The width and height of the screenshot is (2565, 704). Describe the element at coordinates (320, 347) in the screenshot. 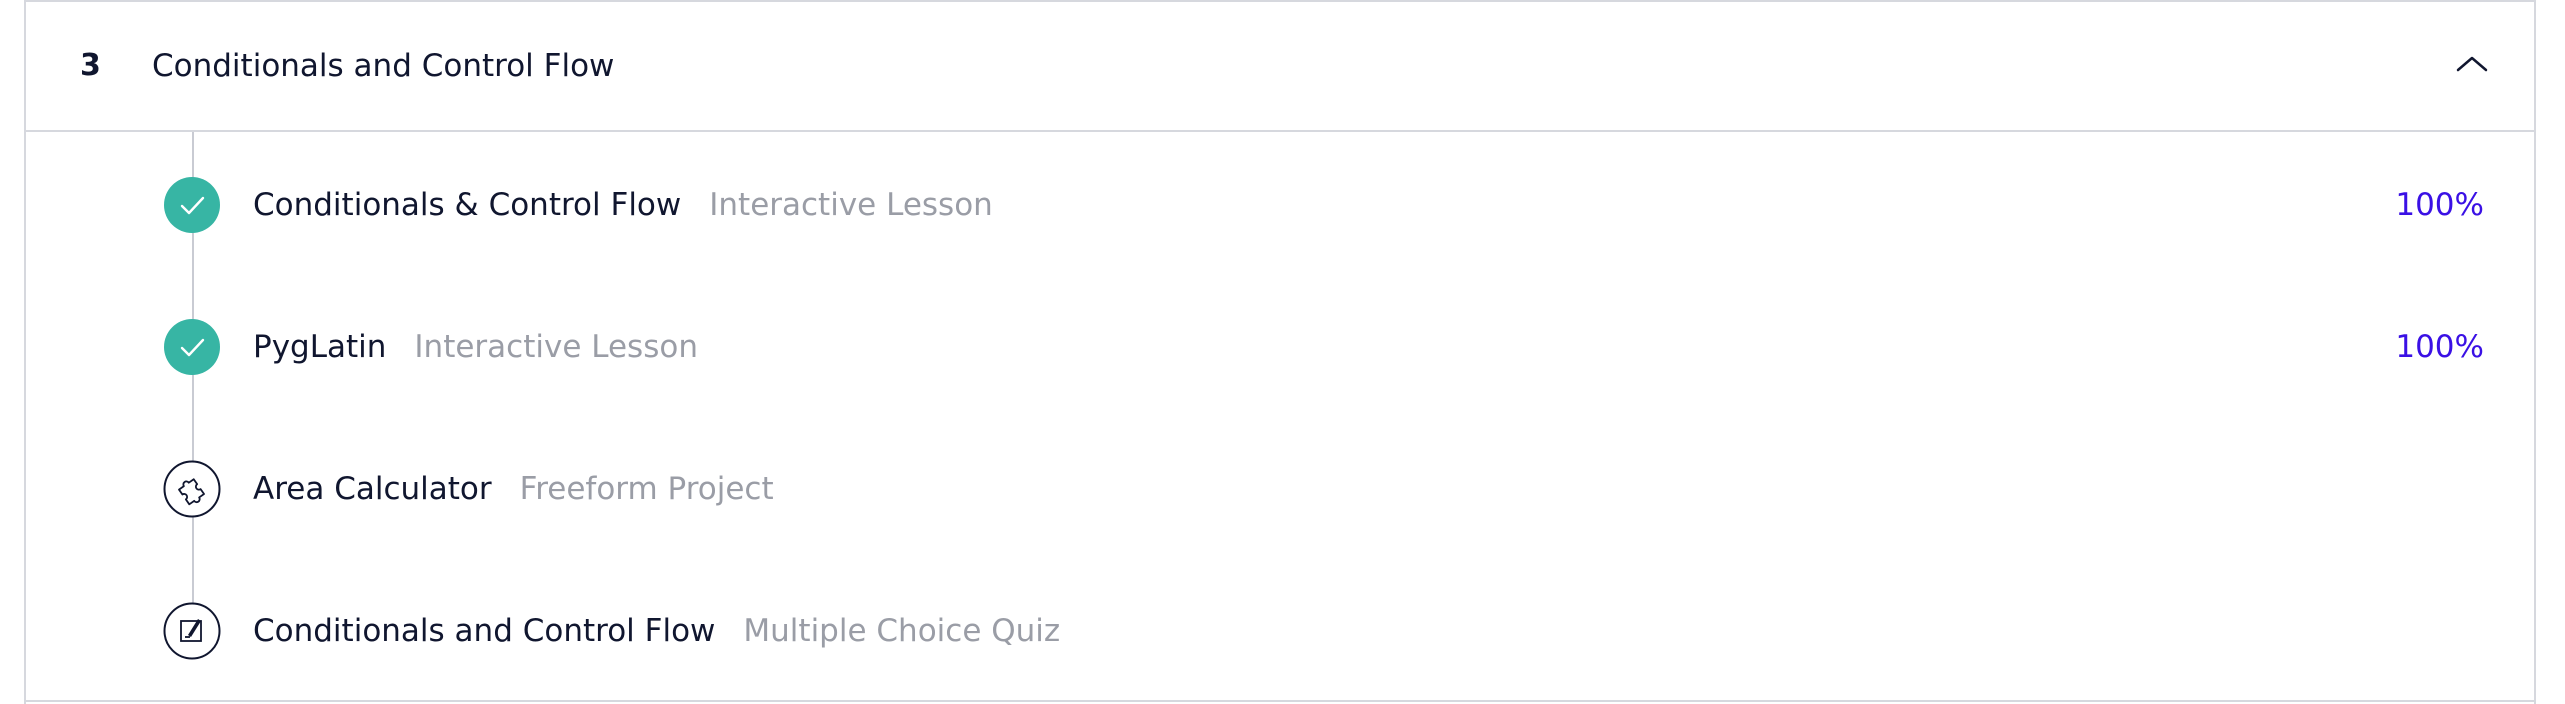

I see `item-title: PygLatin` at that location.